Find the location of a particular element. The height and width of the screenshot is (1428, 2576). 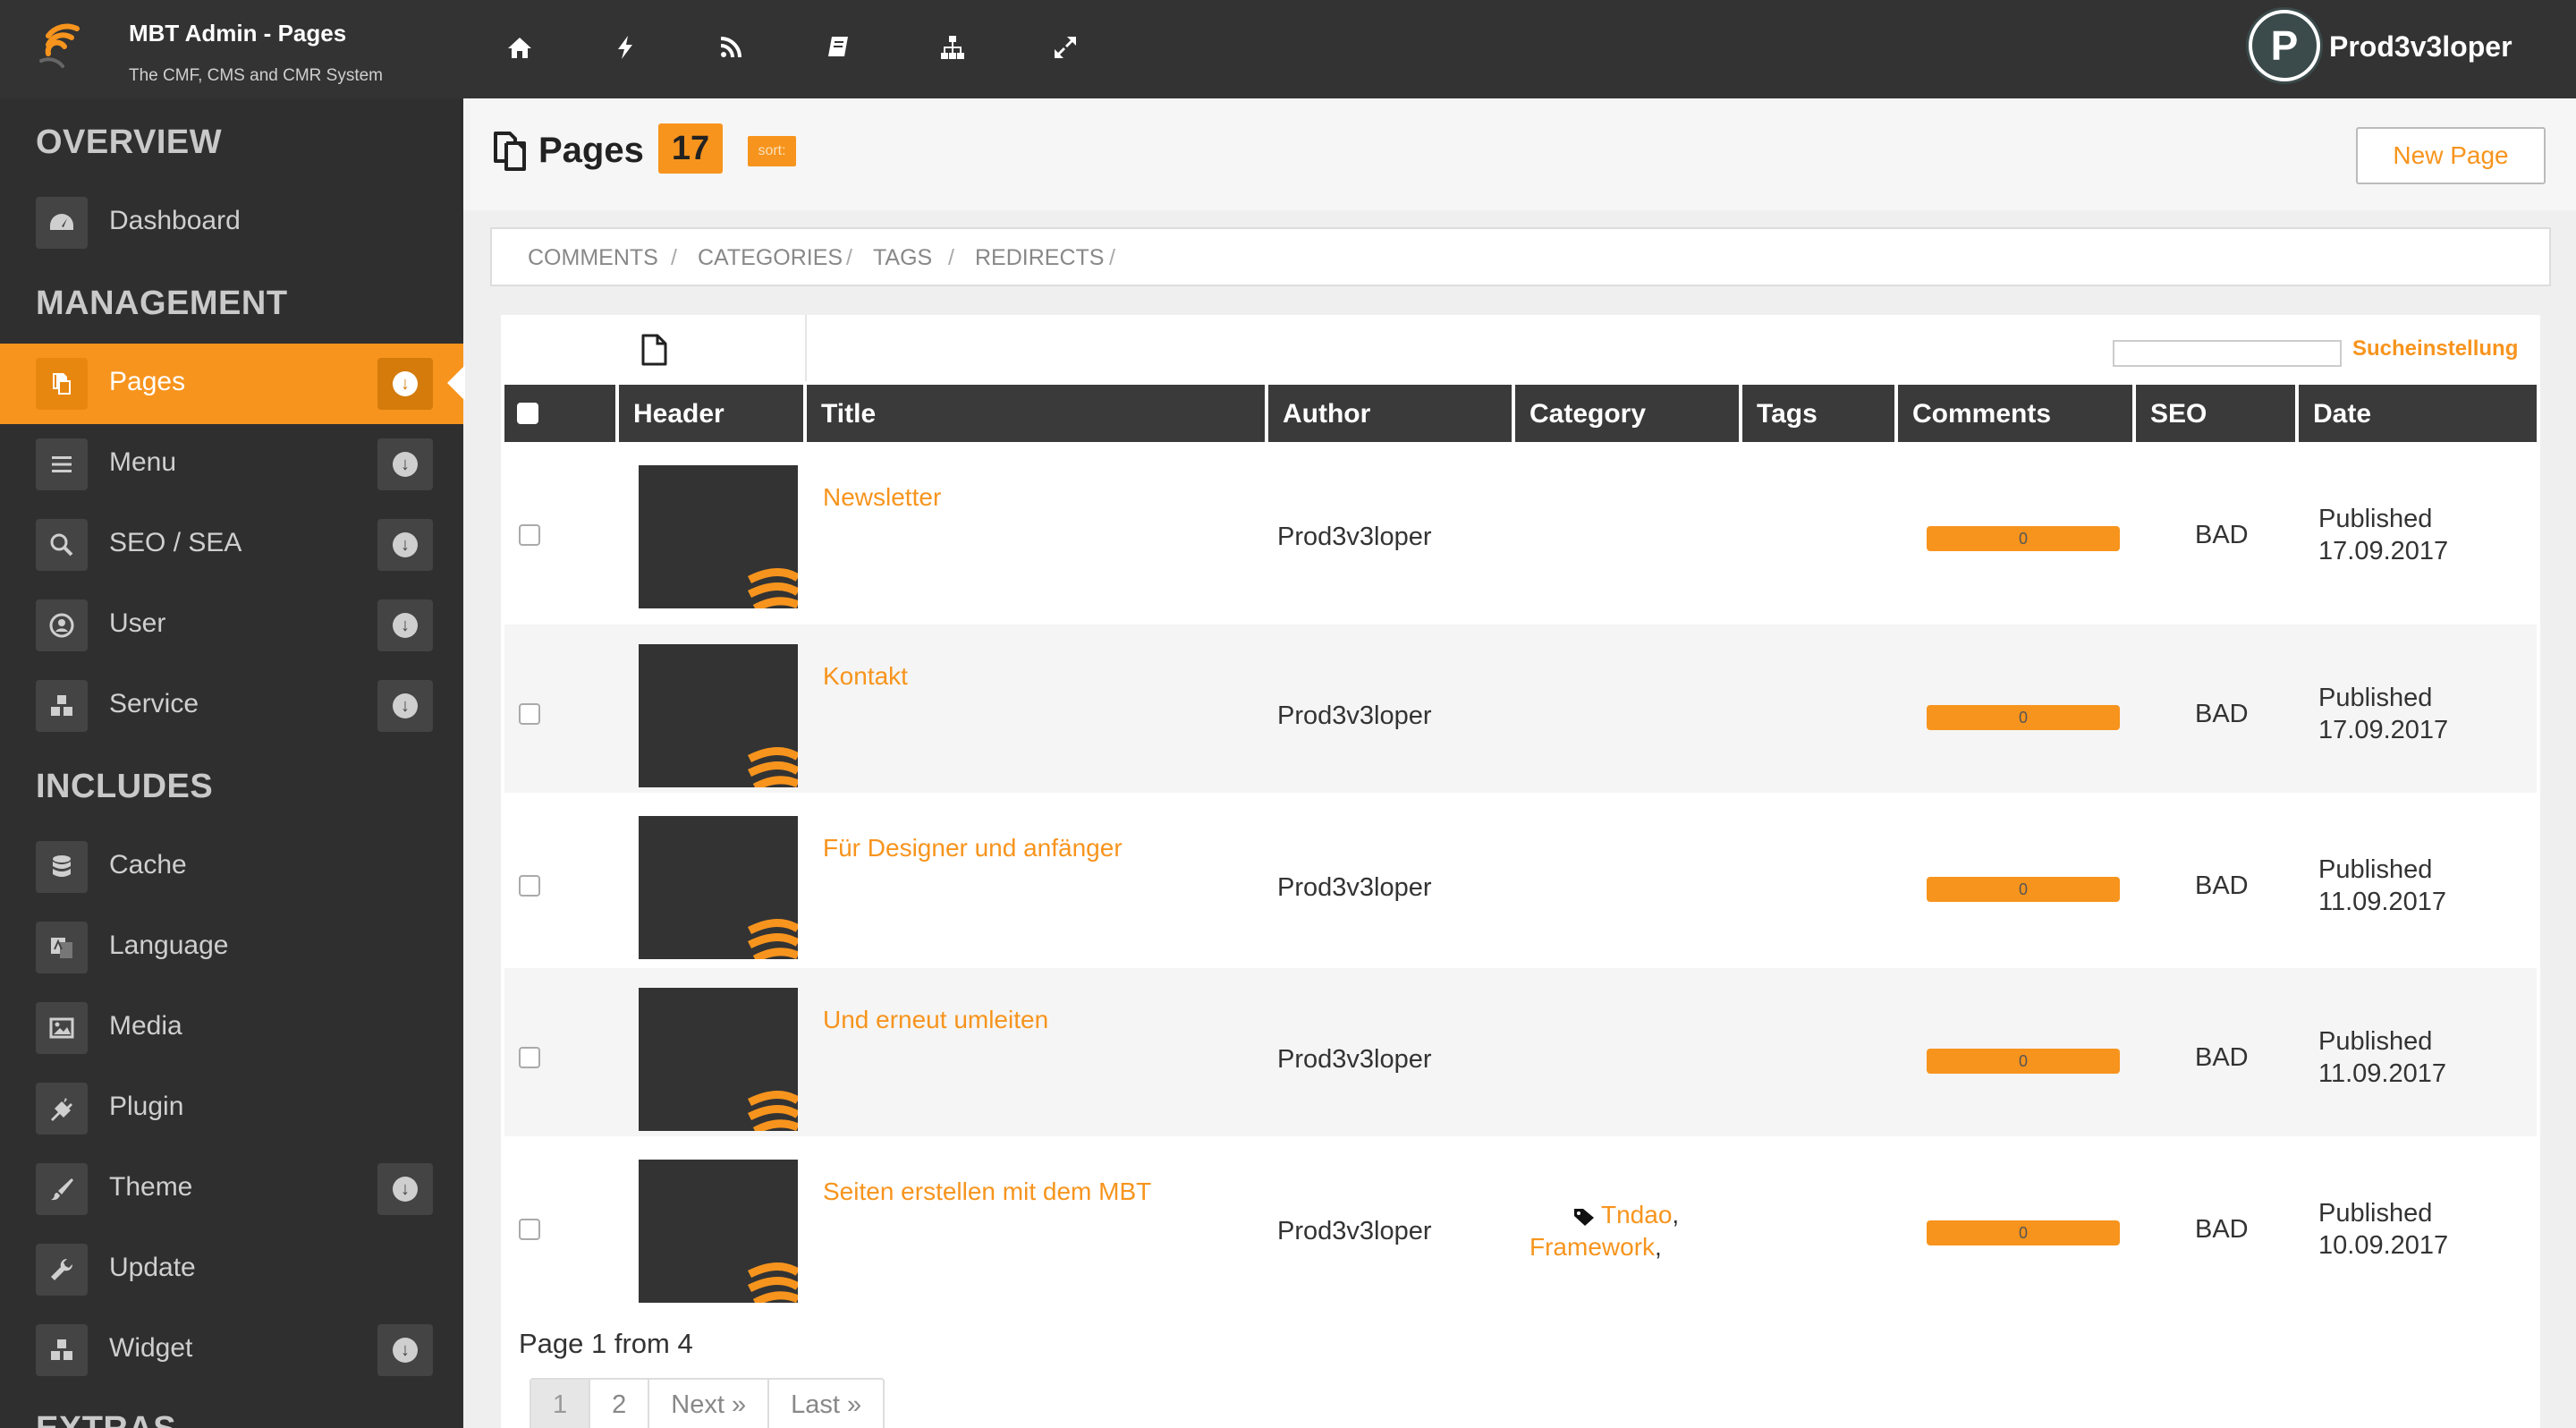

sidebar-item-language: Language is located at coordinates (231, 947).